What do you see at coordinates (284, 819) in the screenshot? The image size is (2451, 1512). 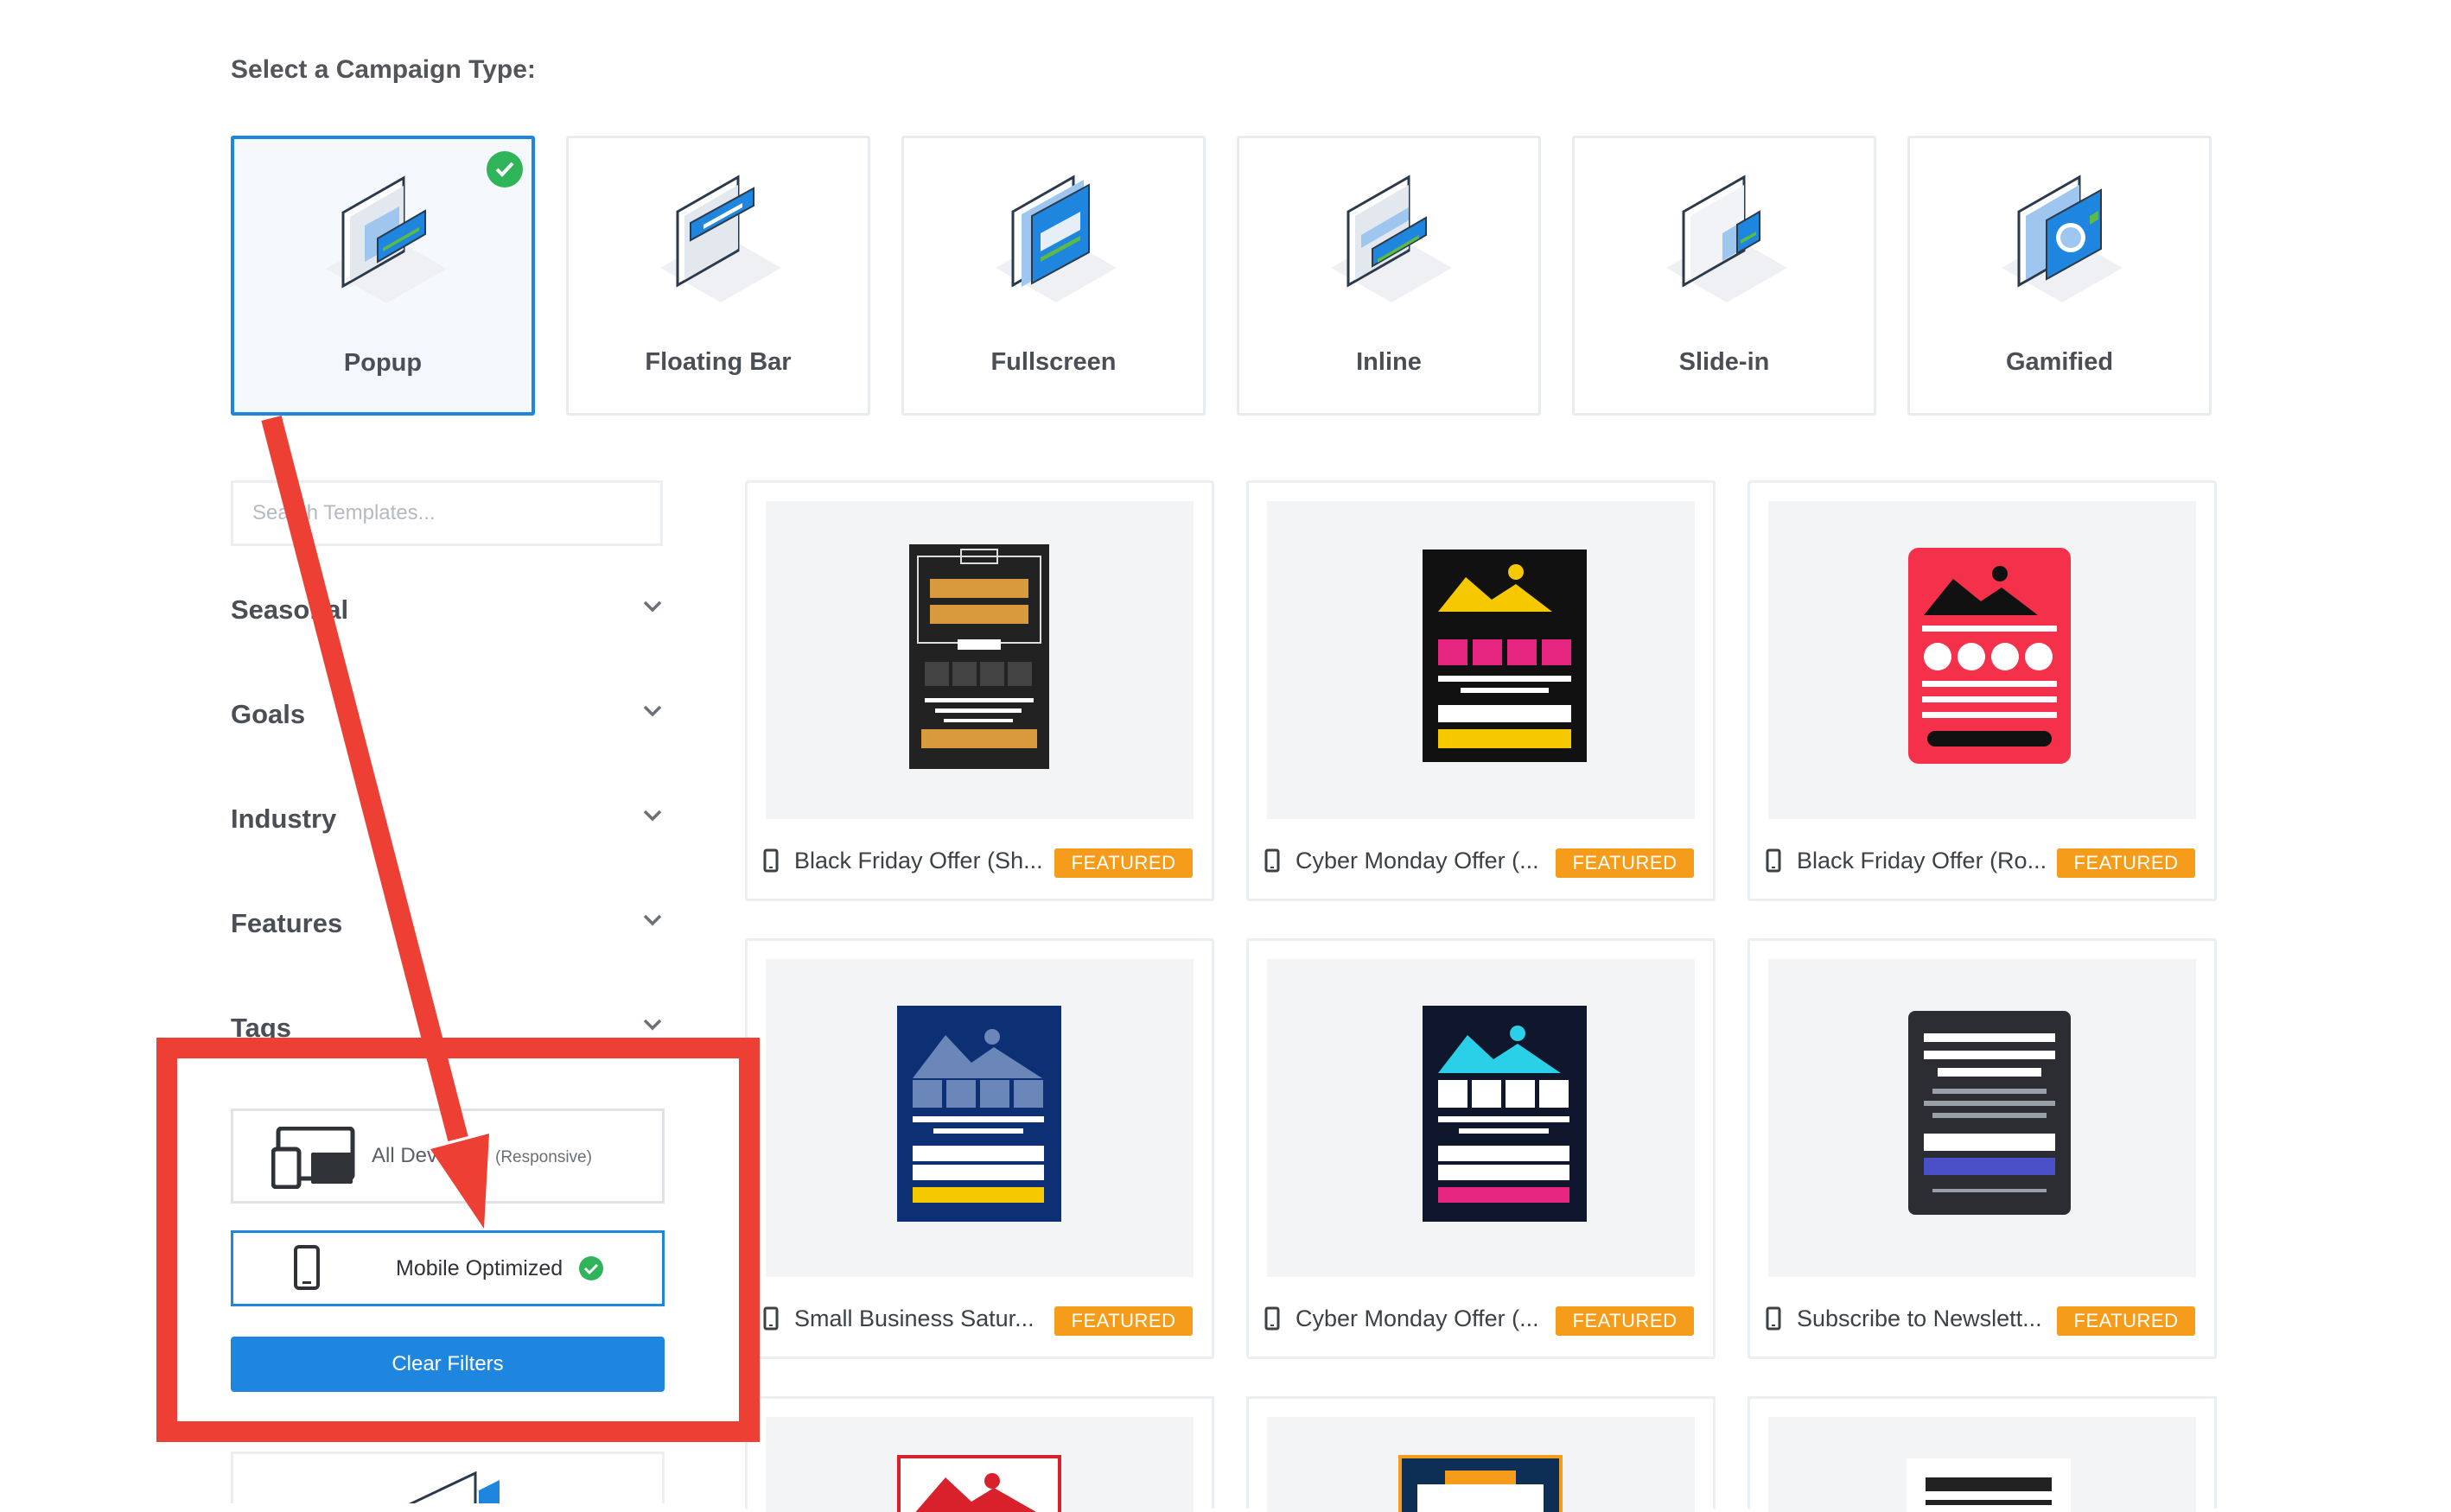 I see `filter-label: Industry` at bounding box center [284, 819].